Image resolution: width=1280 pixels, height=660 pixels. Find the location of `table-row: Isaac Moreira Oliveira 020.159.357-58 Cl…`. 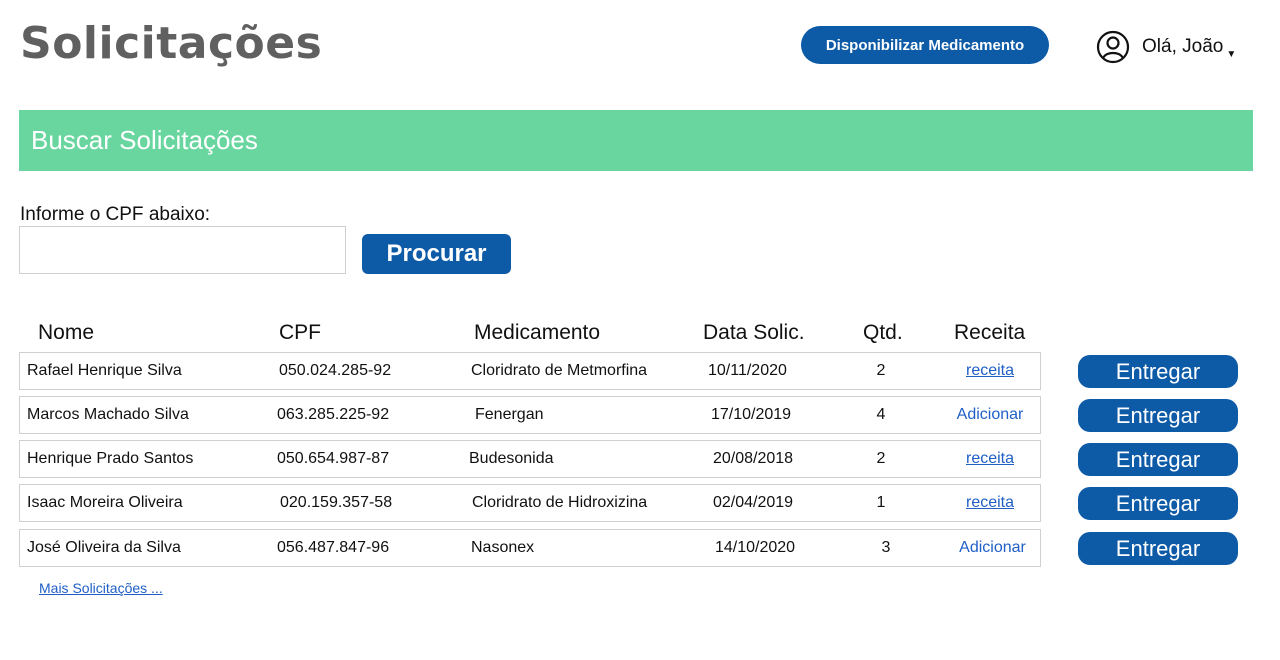

table-row: Isaac Moreira Oliveira 020.159.357-58 Cl… is located at coordinates (530, 503).